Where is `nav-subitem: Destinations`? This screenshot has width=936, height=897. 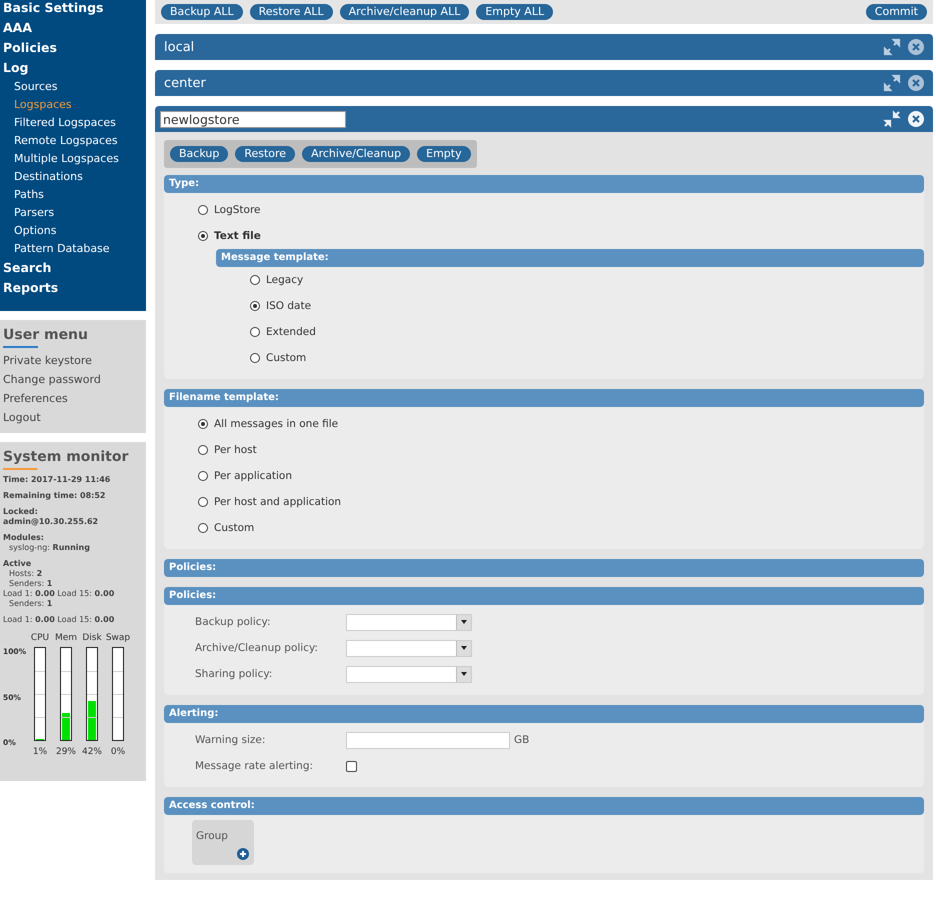 nav-subitem: Destinations is located at coordinates (74, 179).